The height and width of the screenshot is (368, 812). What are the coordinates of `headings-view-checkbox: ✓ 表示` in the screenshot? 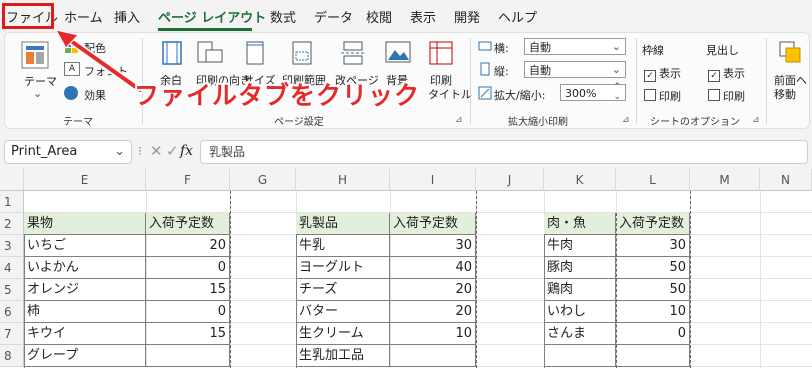 It's located at (726, 73).